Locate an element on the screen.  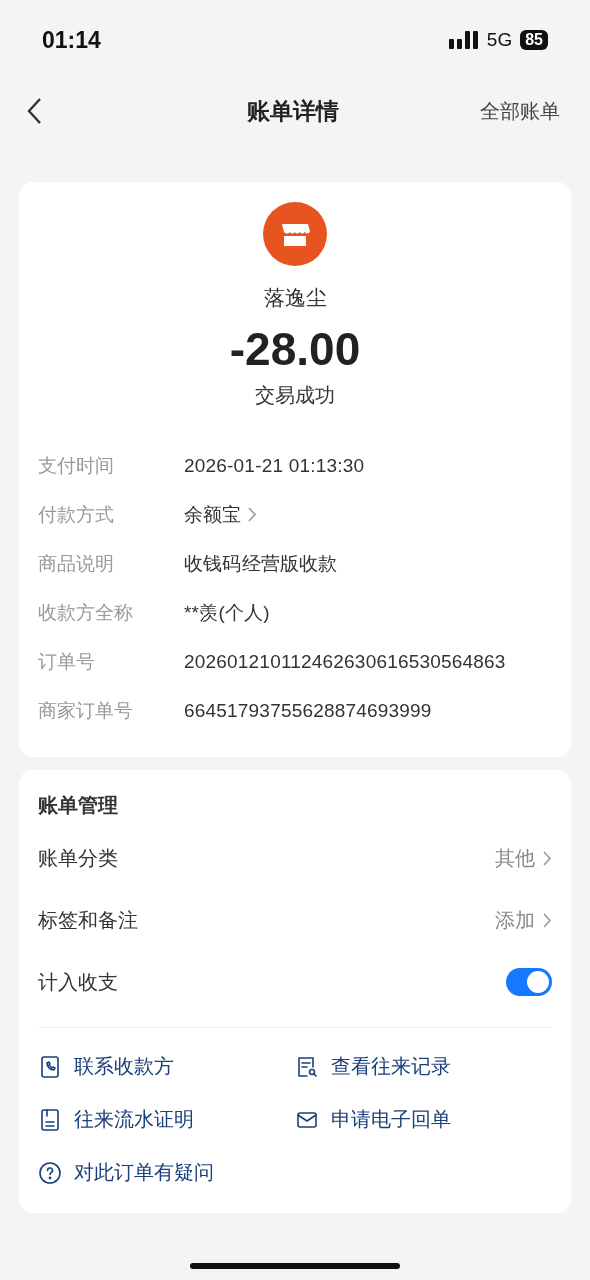
detail-value: 2026-01-21 01:13:30 is located at coordinates (274, 465).